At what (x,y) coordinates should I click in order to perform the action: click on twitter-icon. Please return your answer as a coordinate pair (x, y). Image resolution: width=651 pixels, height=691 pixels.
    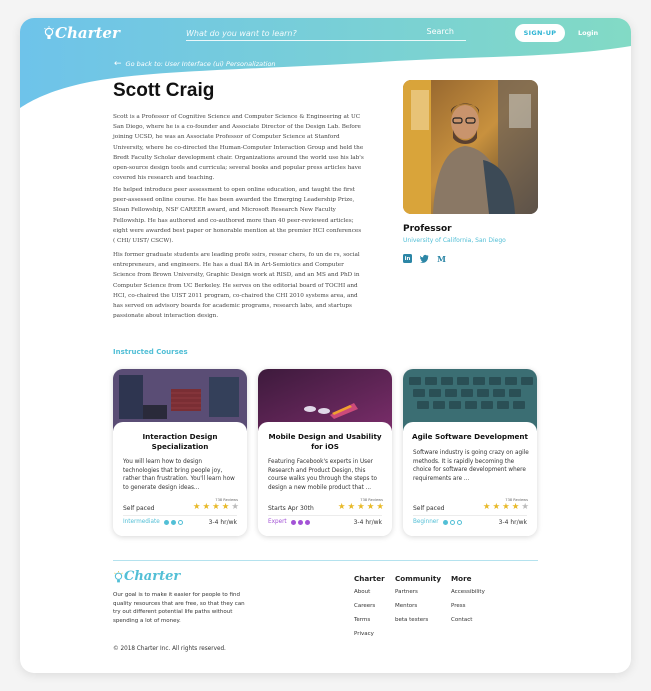
    Looking at the image, I should click on (424, 258).